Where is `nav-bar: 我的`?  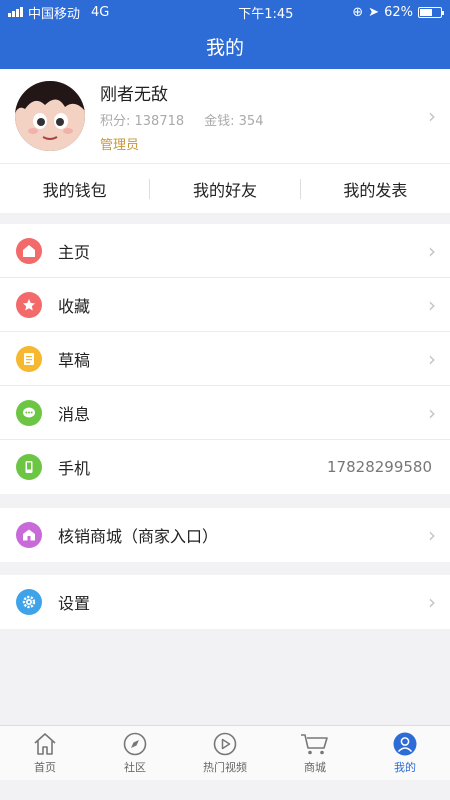
nav-bar: 我的 is located at coordinates (225, 46).